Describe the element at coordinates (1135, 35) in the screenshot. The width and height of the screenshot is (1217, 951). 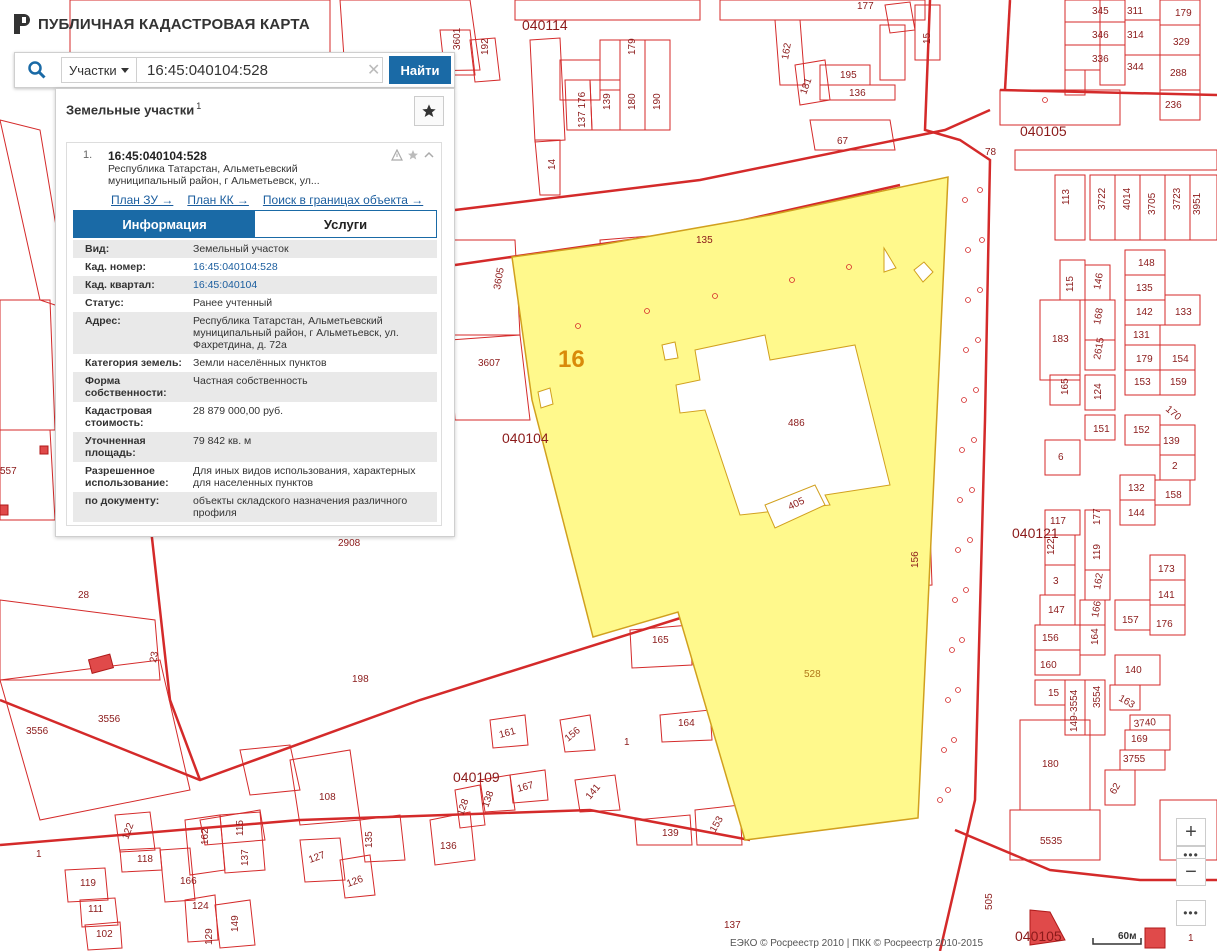
I see `svg-text: 314` at that location.